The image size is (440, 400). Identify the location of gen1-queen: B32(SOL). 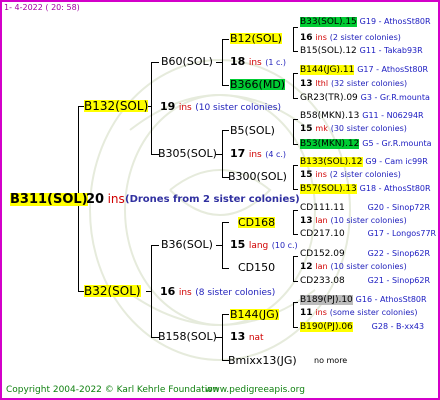
(112, 291).